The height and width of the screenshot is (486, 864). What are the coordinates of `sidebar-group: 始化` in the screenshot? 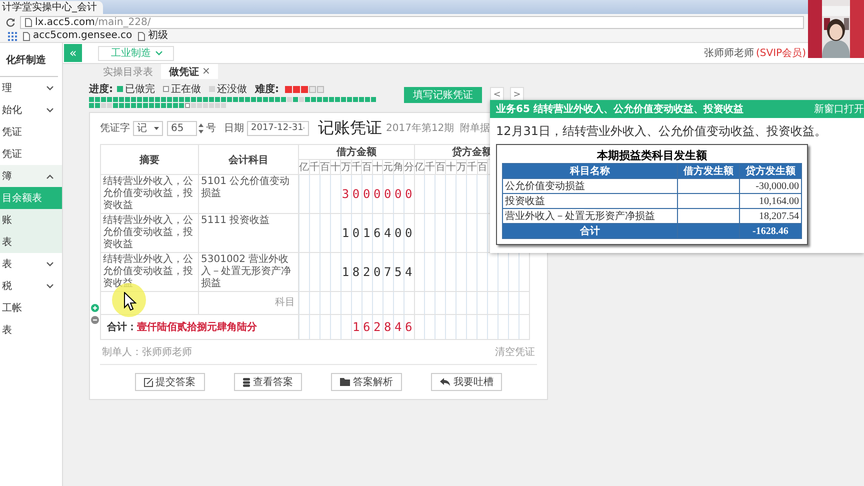 It's located at (31, 110).